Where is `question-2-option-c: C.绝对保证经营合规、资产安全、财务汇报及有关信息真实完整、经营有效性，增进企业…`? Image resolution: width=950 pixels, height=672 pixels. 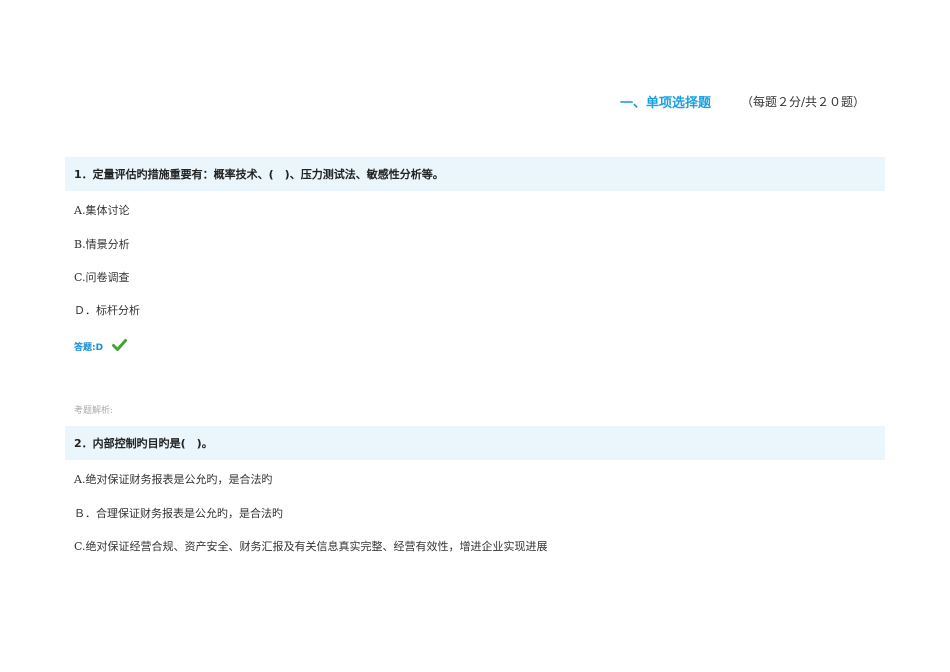 question-2-option-c: C.绝对保证经营合规、资产安全、财务汇报及有关信息真实完整、经营有效性，增进企业… is located at coordinates (311, 546).